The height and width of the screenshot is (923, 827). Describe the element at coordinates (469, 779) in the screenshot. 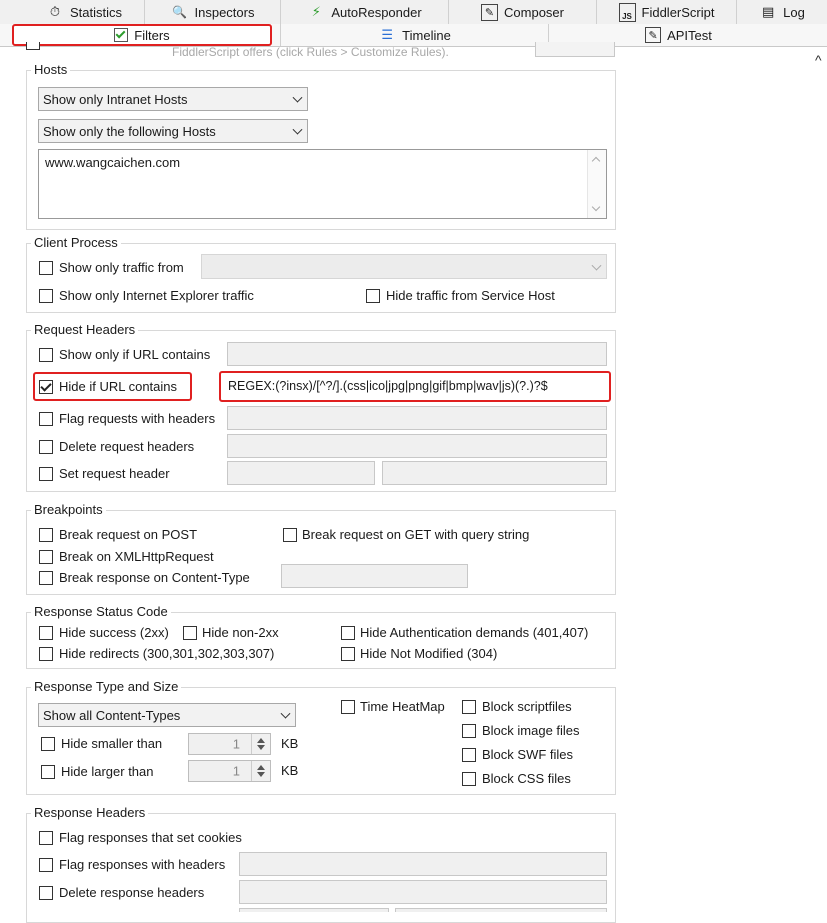

I see `block-css-checkbox` at that location.